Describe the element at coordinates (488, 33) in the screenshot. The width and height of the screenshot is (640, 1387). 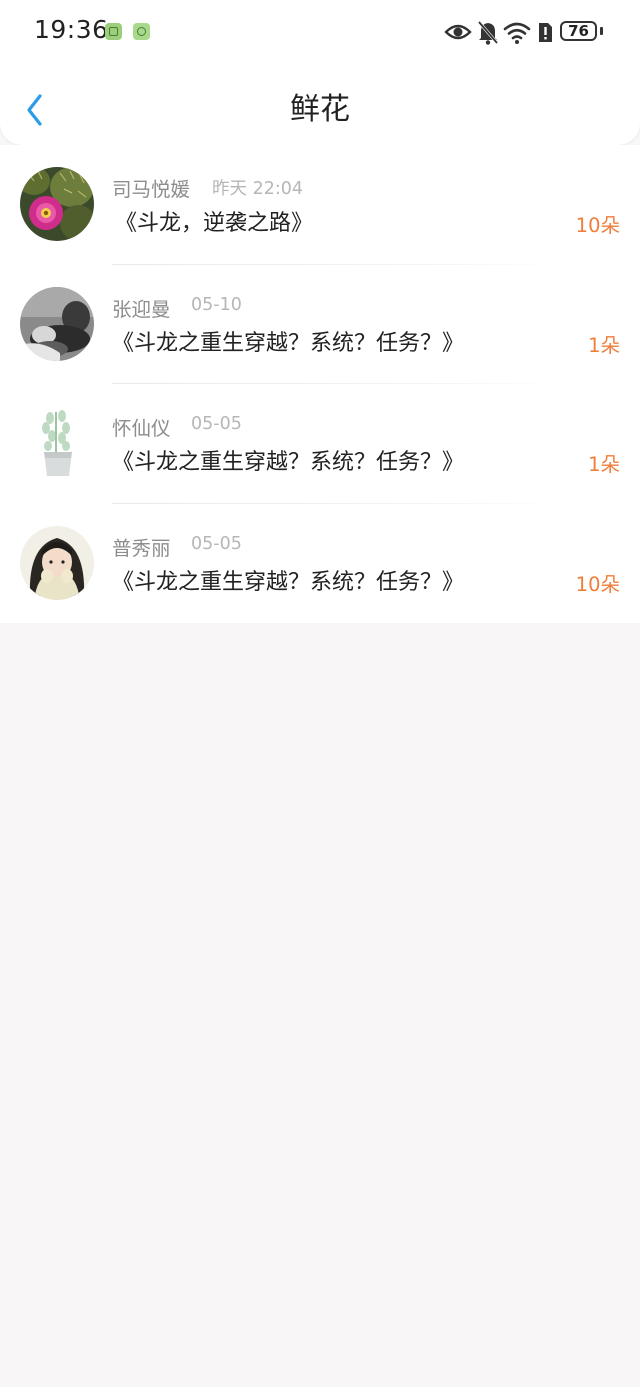
I see `bell-muted-icon` at that location.